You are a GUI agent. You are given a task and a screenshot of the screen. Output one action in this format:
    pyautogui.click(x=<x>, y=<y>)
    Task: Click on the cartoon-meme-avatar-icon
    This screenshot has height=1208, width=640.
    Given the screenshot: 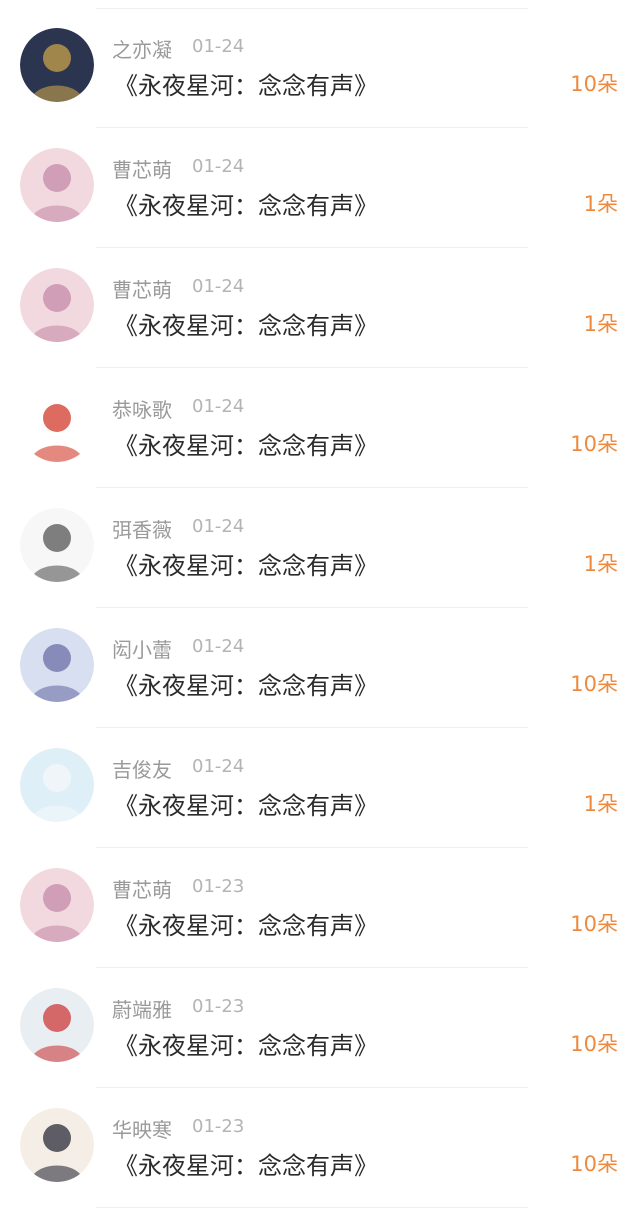 What is the action you would take?
    pyautogui.click(x=57, y=425)
    